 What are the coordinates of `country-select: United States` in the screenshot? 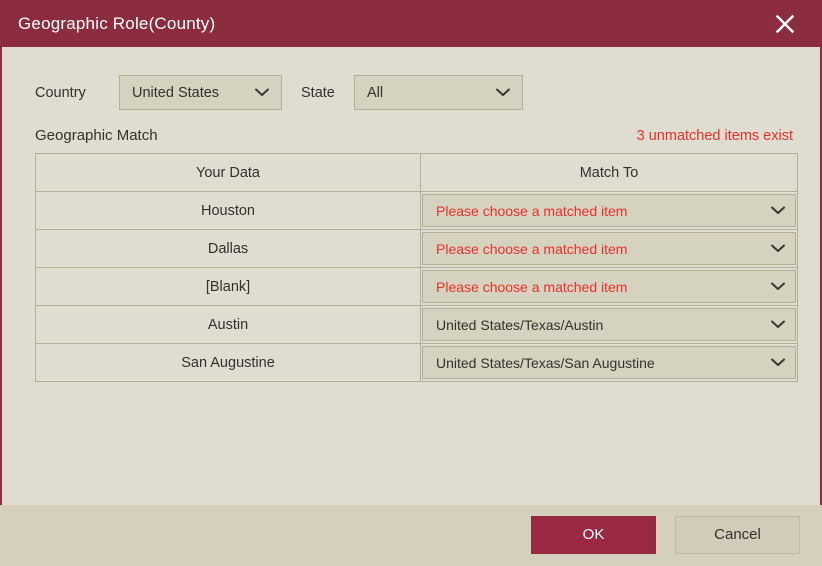 It's located at (200, 92).